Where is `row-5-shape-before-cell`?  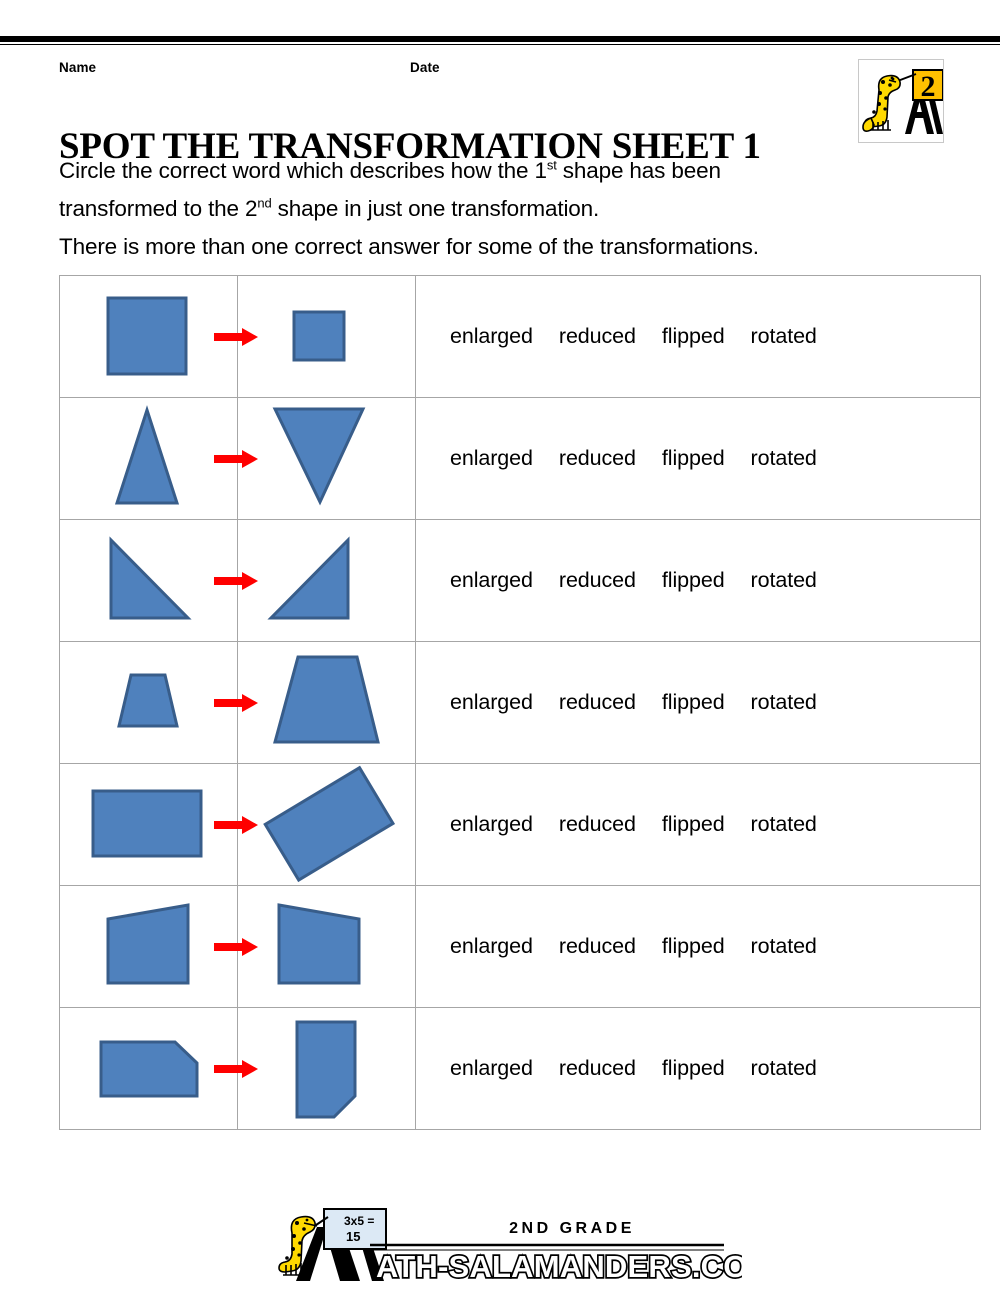
row-5-shape-before-cell is located at coordinates (148, 824).